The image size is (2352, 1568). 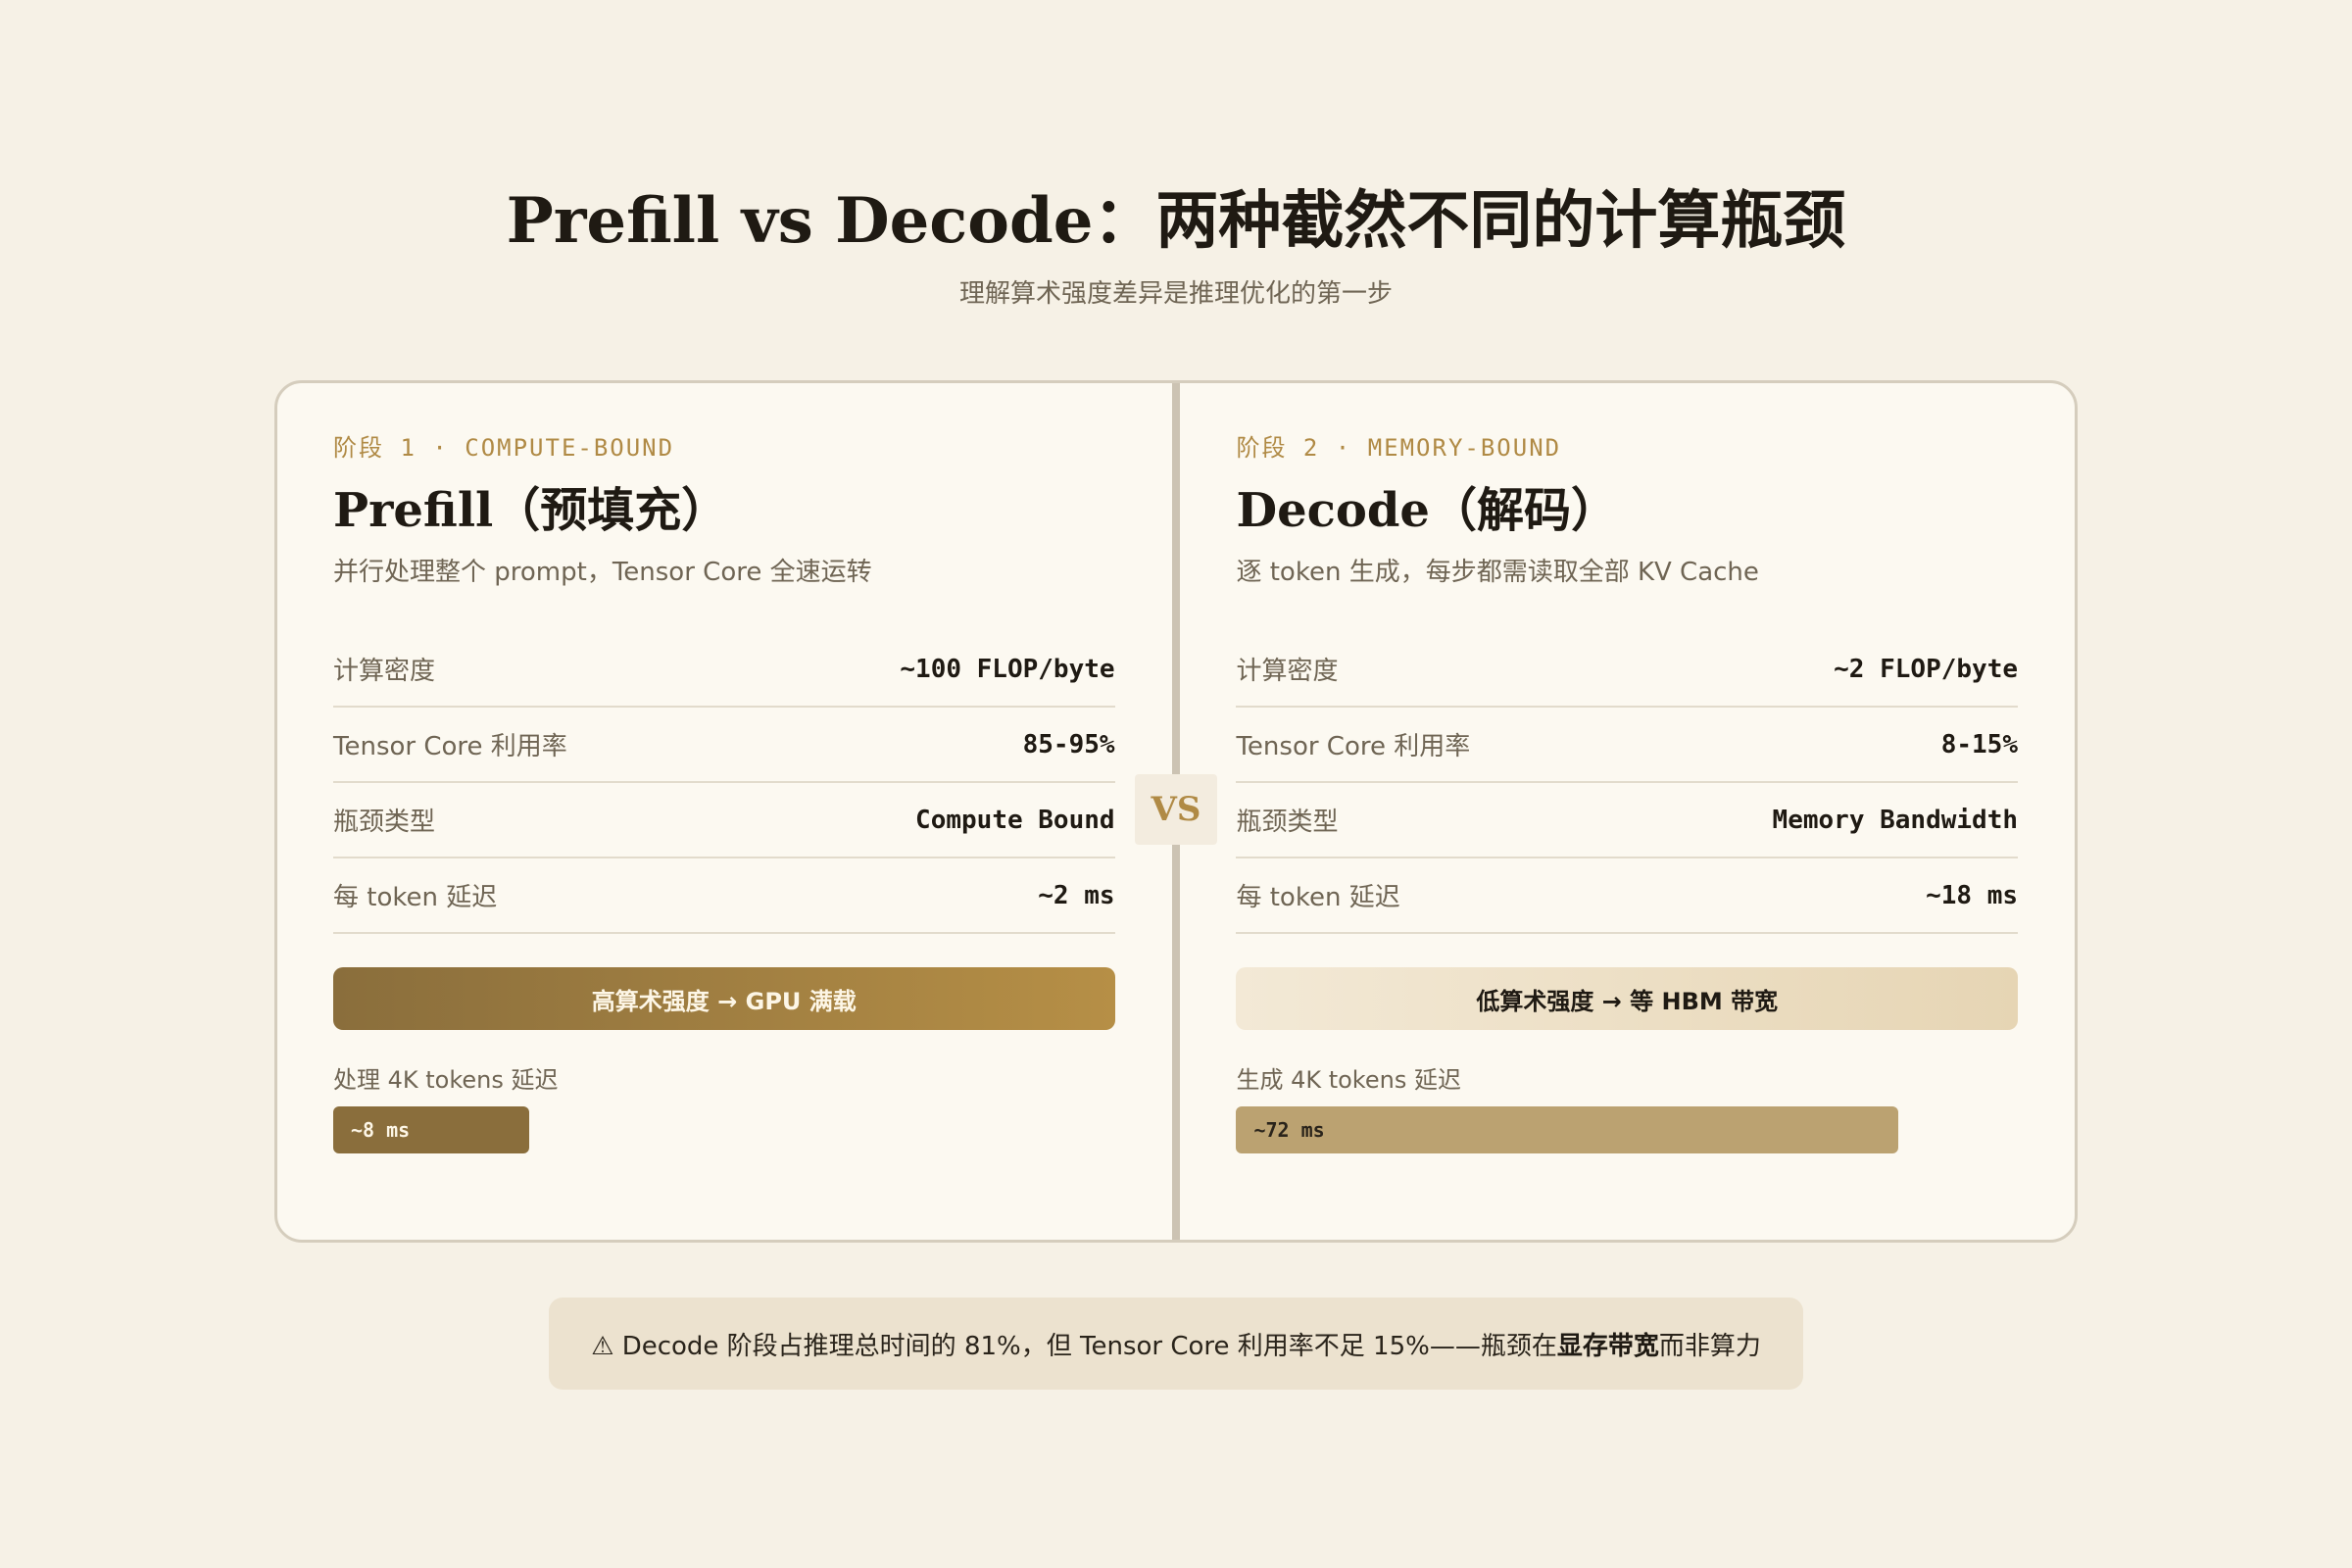 What do you see at coordinates (1627, 745) in the screenshot?
I see `metric-row: Tensor Core 利用率 8-15%` at bounding box center [1627, 745].